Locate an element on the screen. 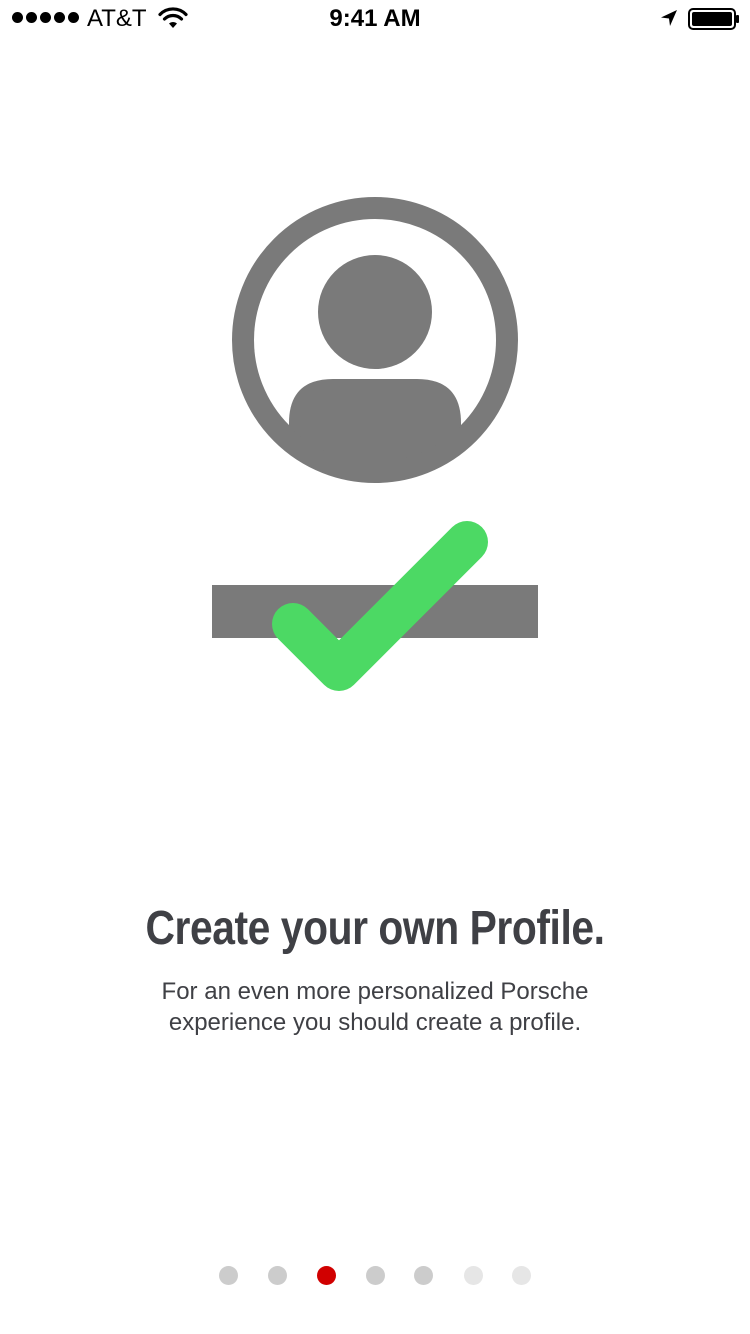 Image resolution: width=750 pixels, height=1334 pixels. page-indicator is located at coordinates (375, 1276).